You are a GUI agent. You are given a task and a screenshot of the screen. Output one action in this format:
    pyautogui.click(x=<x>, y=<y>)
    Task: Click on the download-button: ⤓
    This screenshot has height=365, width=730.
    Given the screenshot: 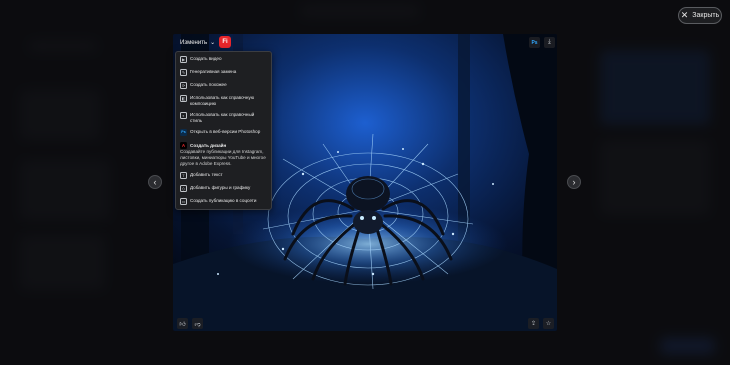 What is the action you would take?
    pyautogui.click(x=549, y=42)
    